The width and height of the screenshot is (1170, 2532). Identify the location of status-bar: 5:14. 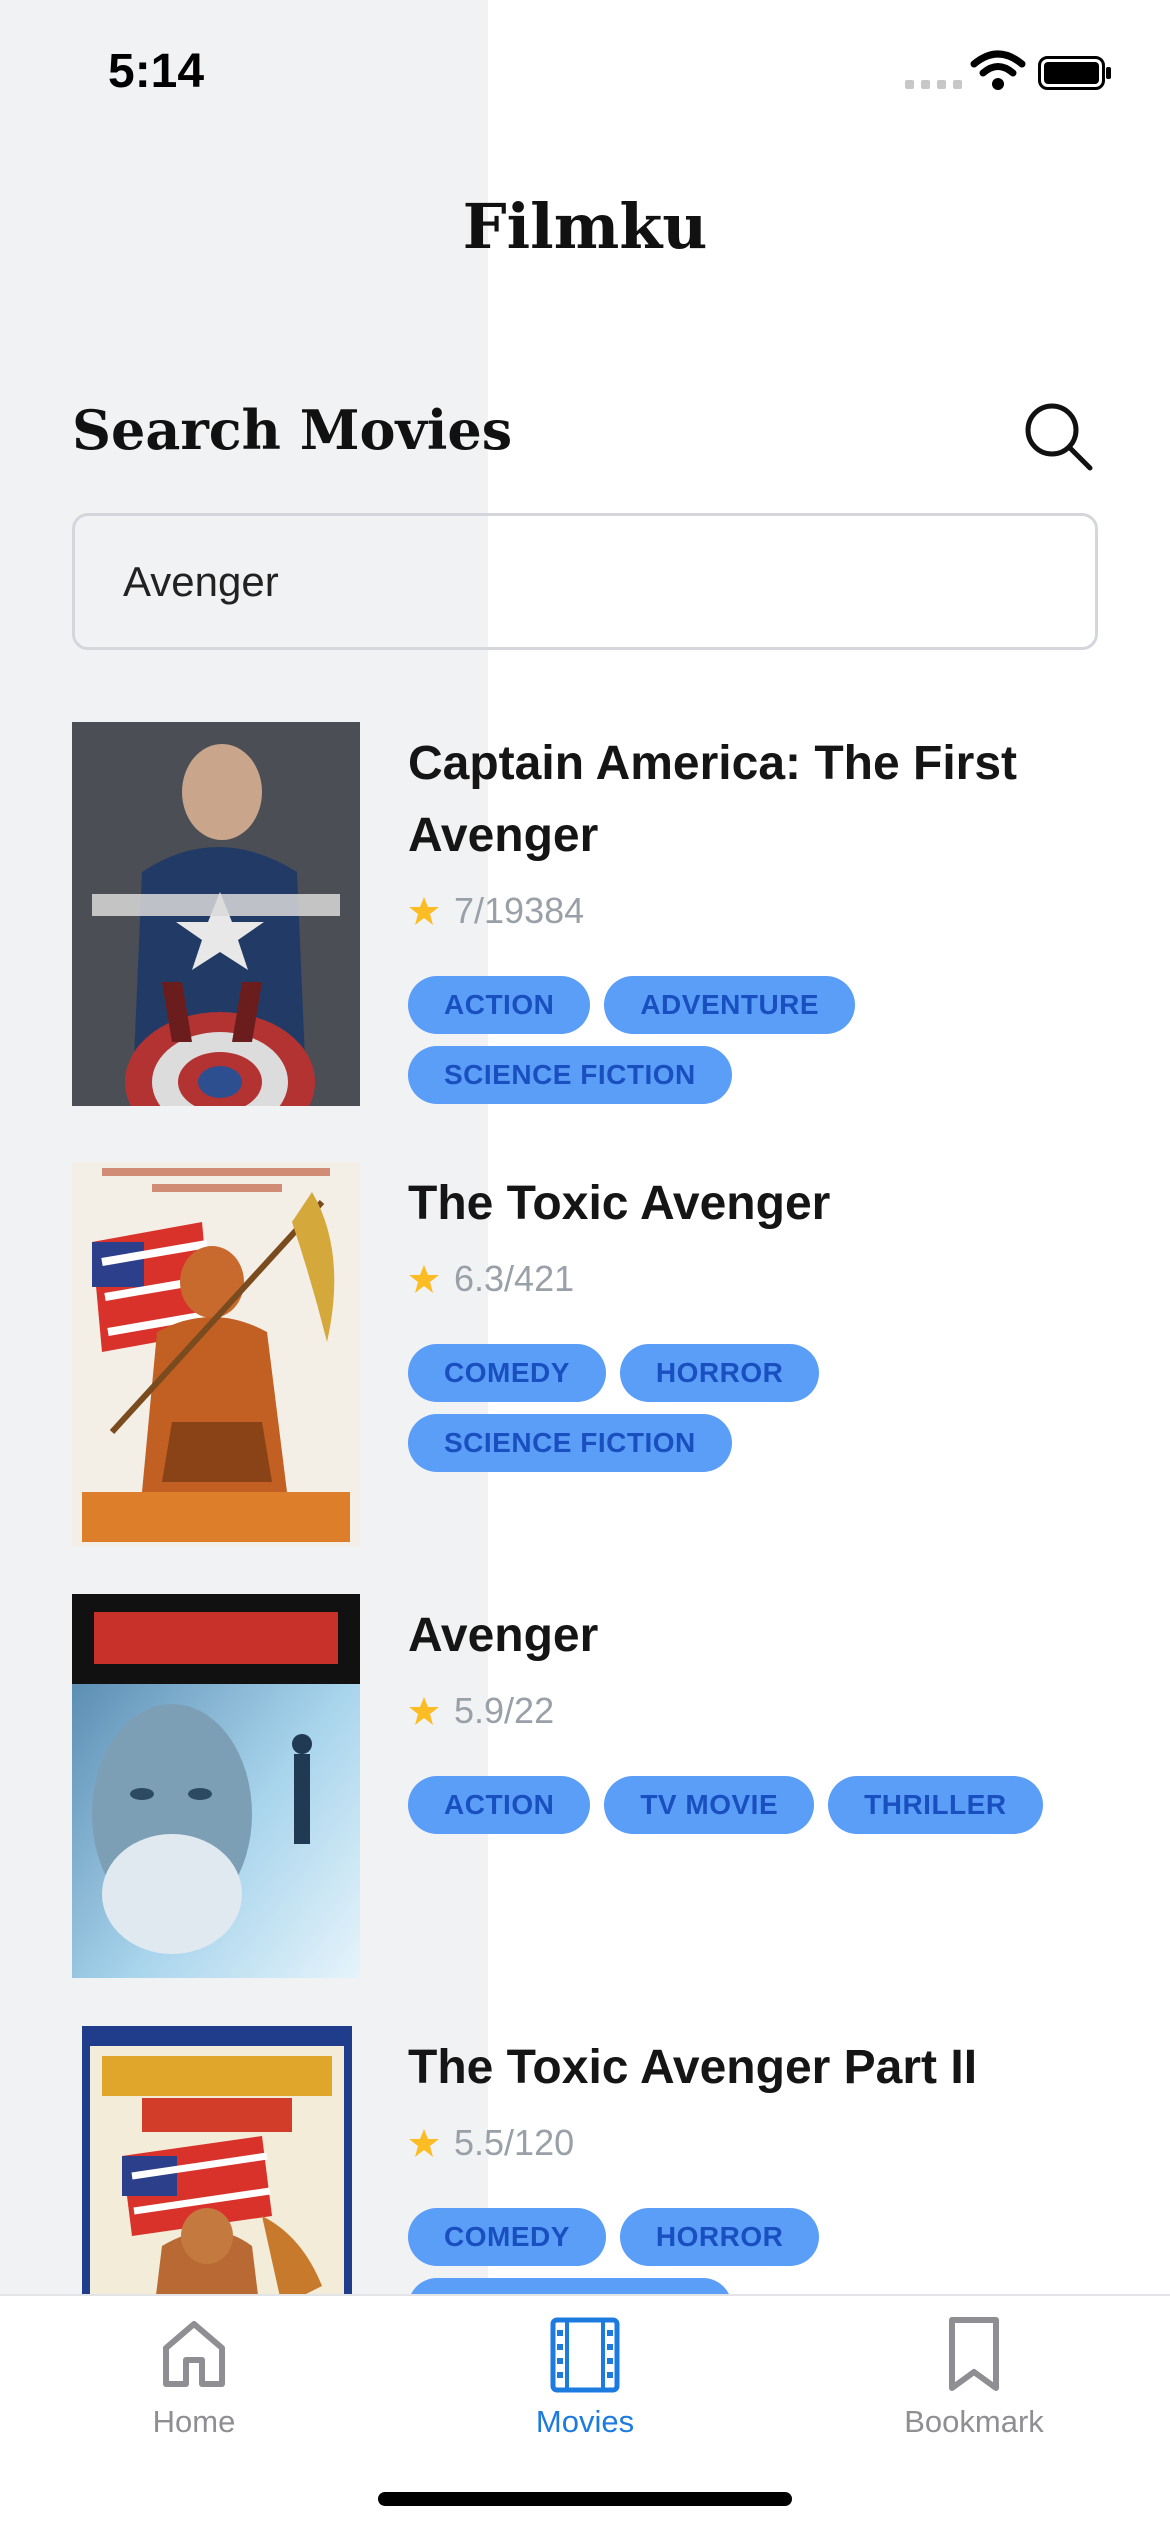
(585, 70).